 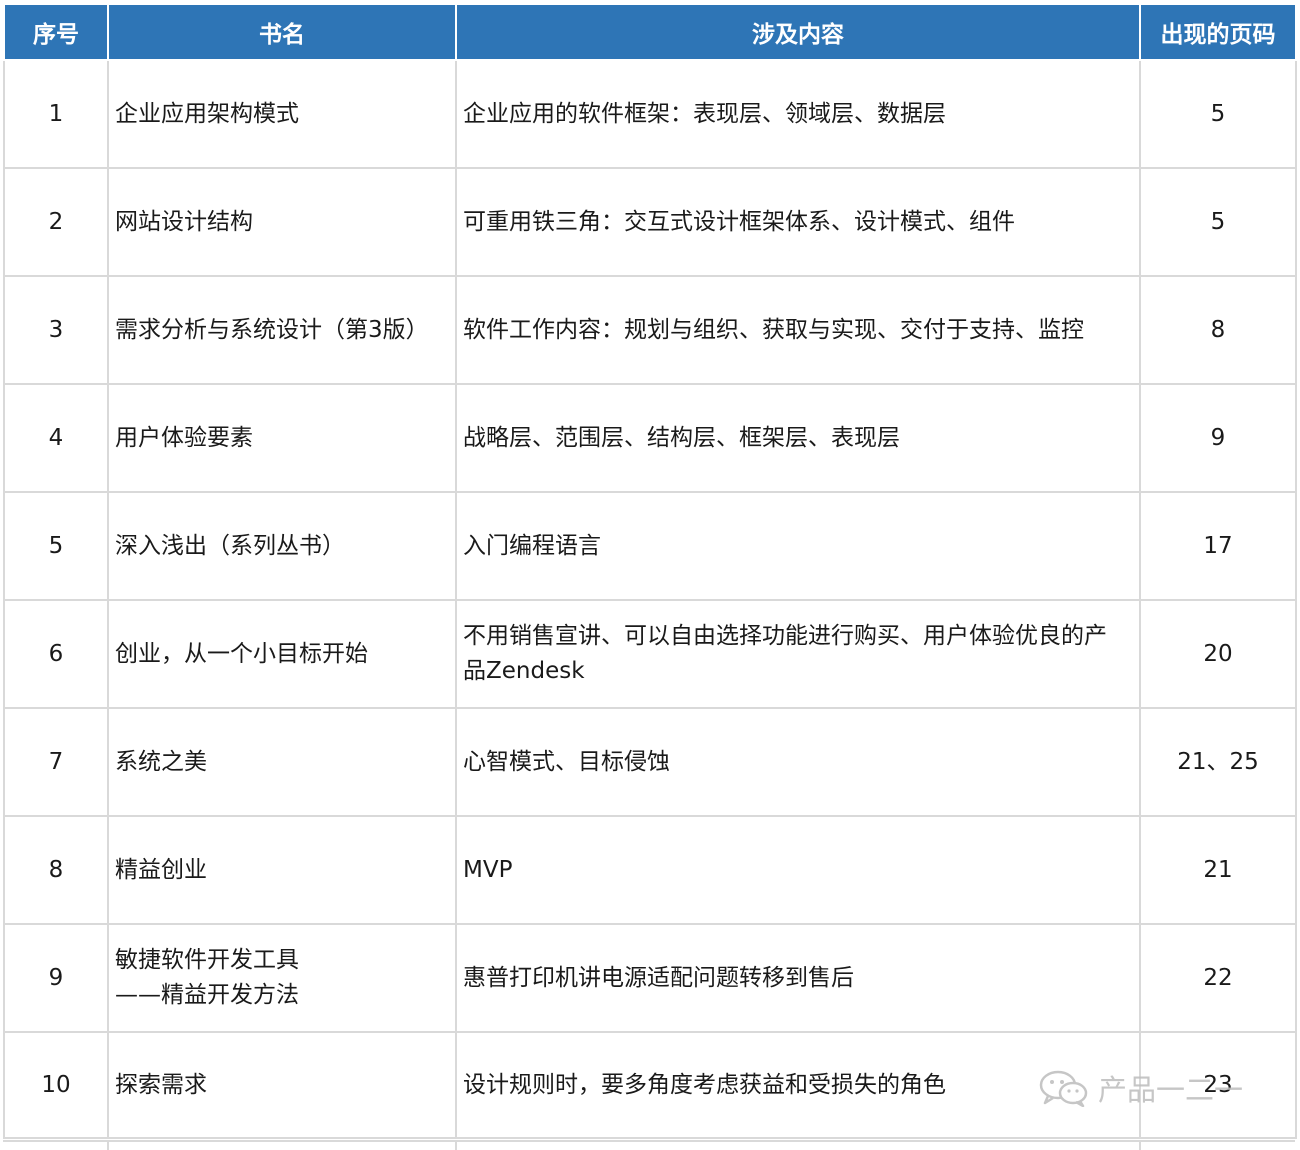 I want to click on cell-index: 8, so click(x=56, y=870).